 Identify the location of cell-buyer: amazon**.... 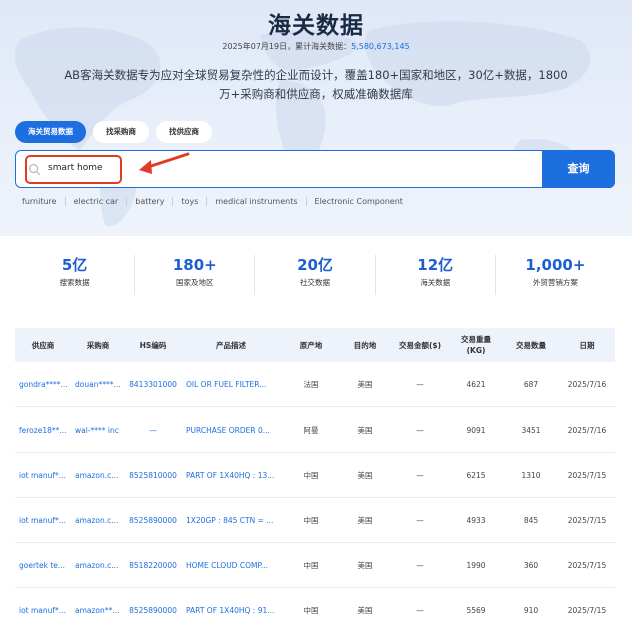
(100, 609).